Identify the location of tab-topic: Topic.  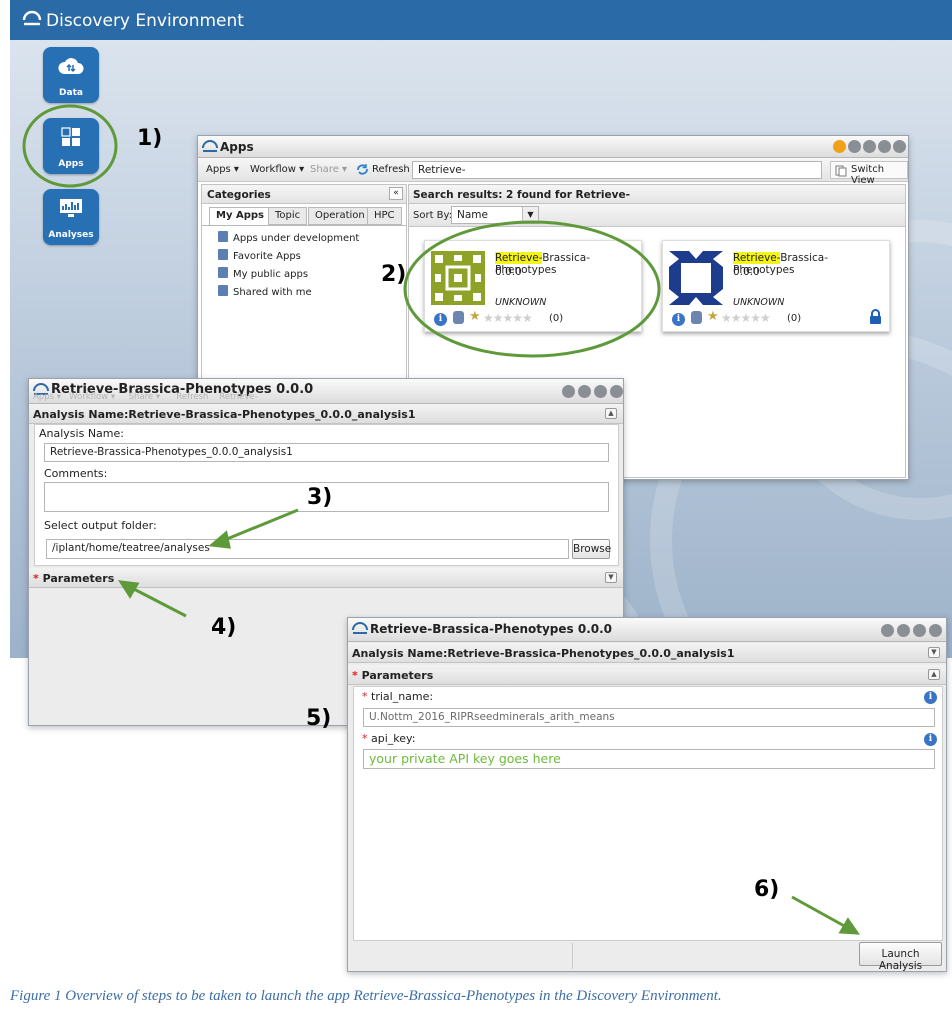
(288, 216).